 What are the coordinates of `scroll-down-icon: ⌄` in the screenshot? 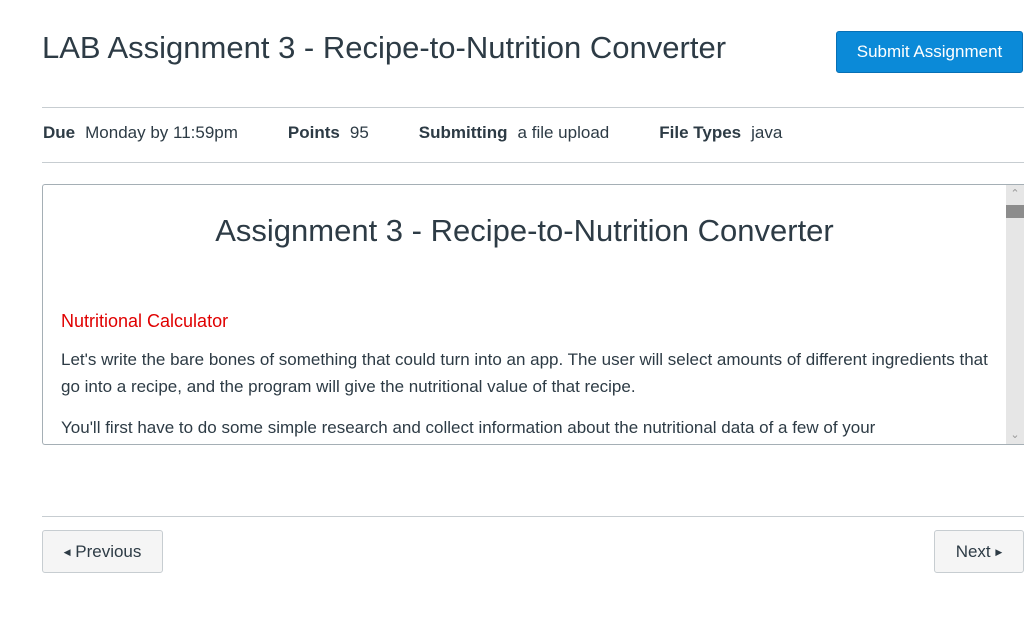 It's located at (1015, 435).